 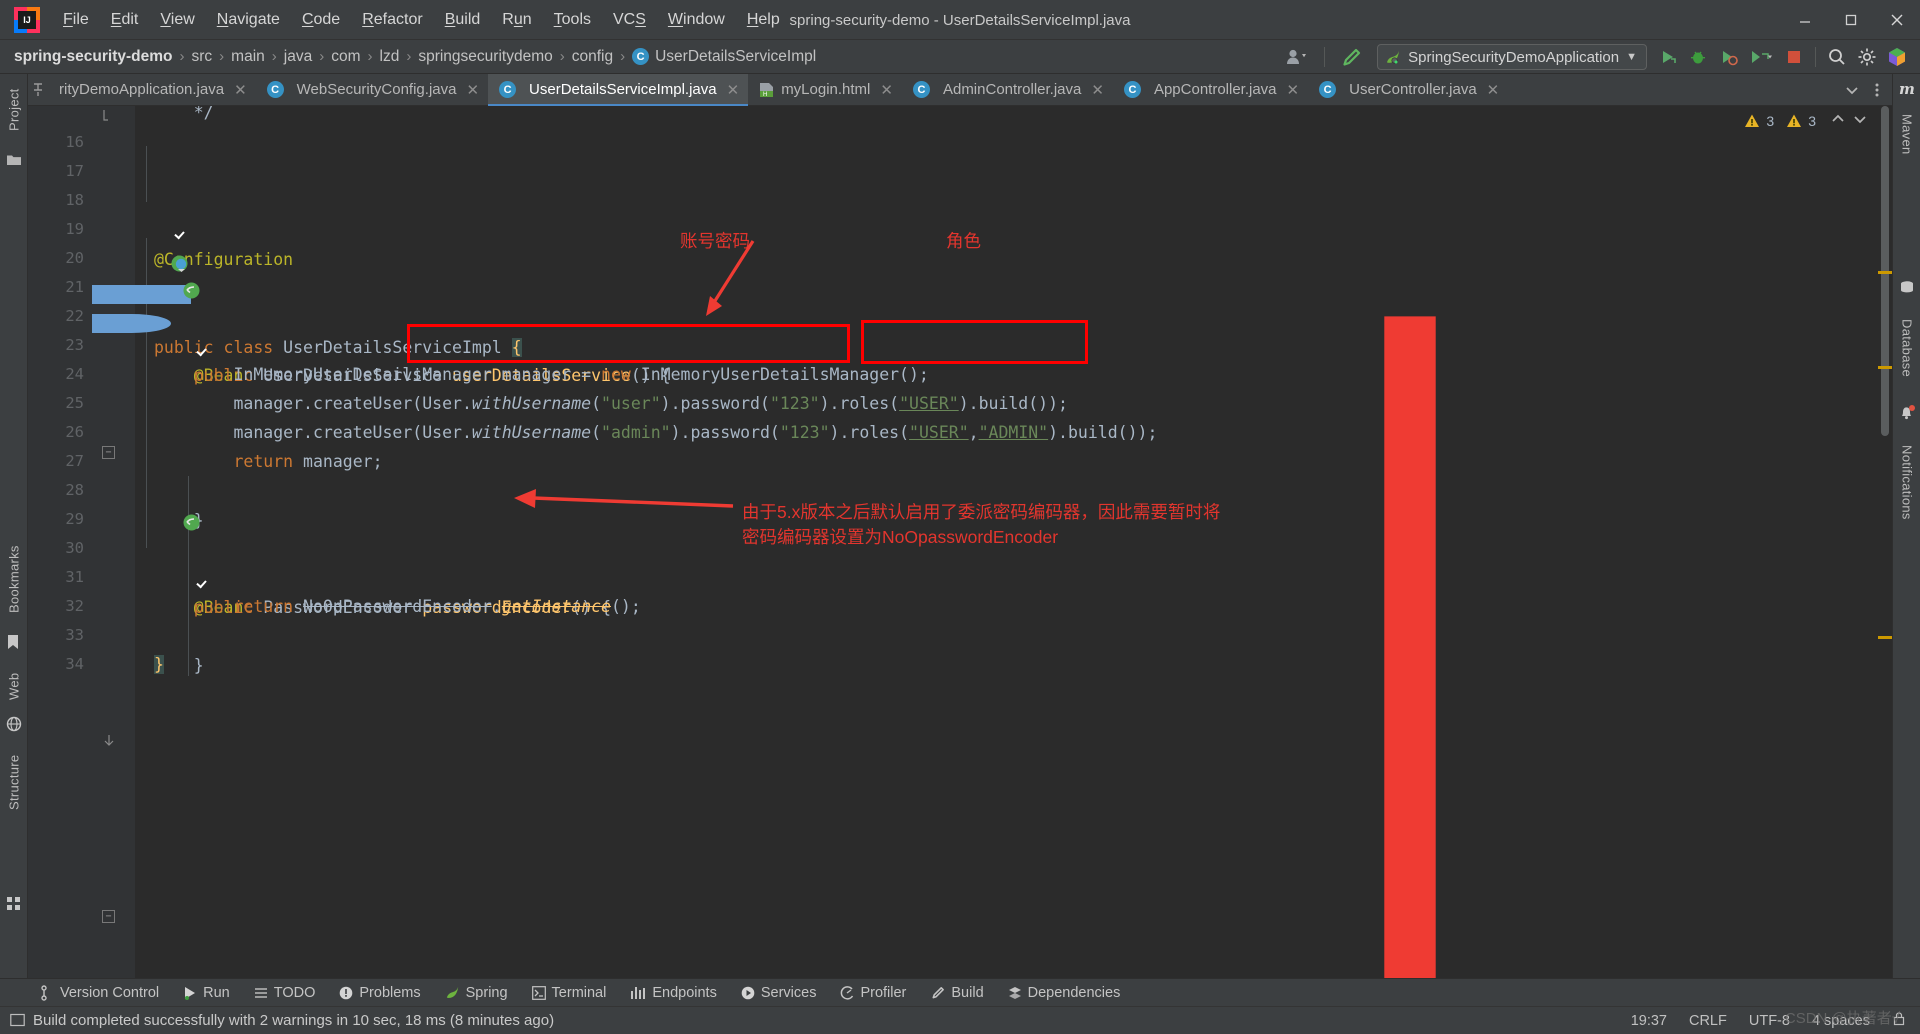 I want to click on editor-tab-2-active: C UserDetailsServiceImpl.java ✕, so click(x=618, y=90).